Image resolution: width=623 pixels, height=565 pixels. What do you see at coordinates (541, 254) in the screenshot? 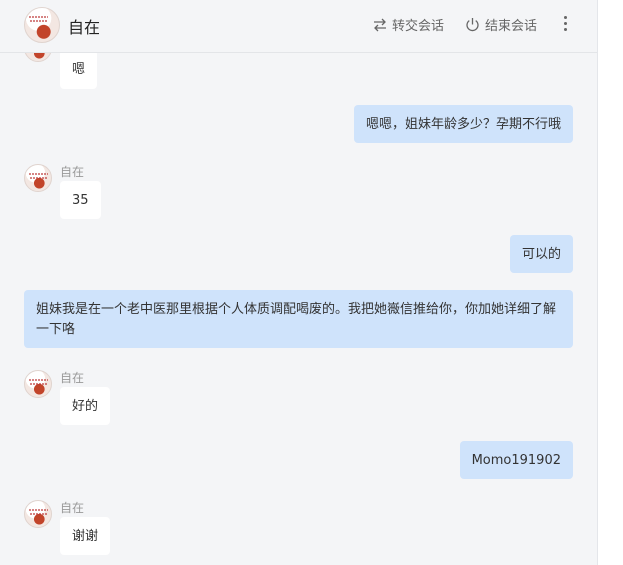
I see `outgoing-message: 可以的` at bounding box center [541, 254].